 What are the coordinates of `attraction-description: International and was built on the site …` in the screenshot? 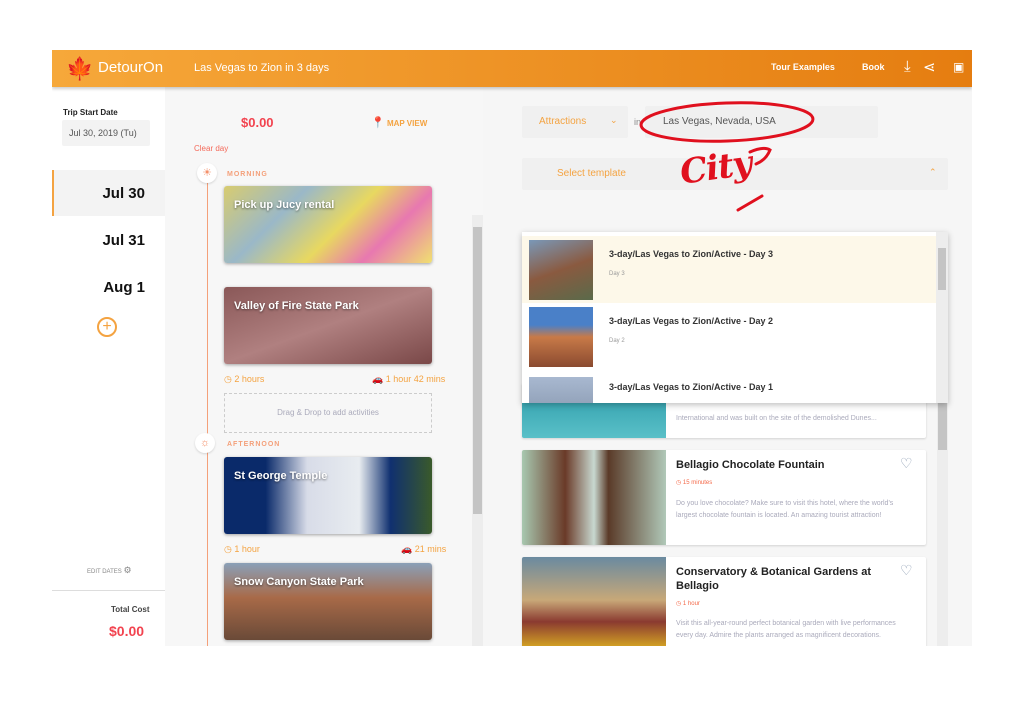 It's located at (776, 418).